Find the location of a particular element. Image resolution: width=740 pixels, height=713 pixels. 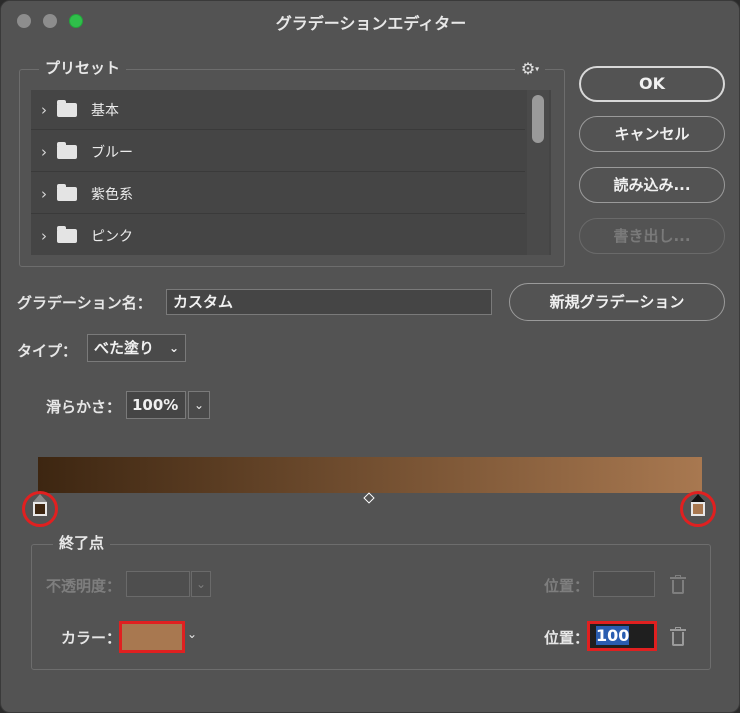

preset-legend: プリセット is located at coordinates (83, 67).